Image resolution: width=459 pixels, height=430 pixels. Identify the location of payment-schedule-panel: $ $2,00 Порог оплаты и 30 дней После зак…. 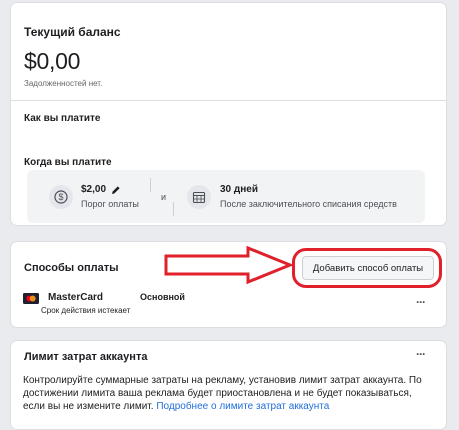
(226, 196).